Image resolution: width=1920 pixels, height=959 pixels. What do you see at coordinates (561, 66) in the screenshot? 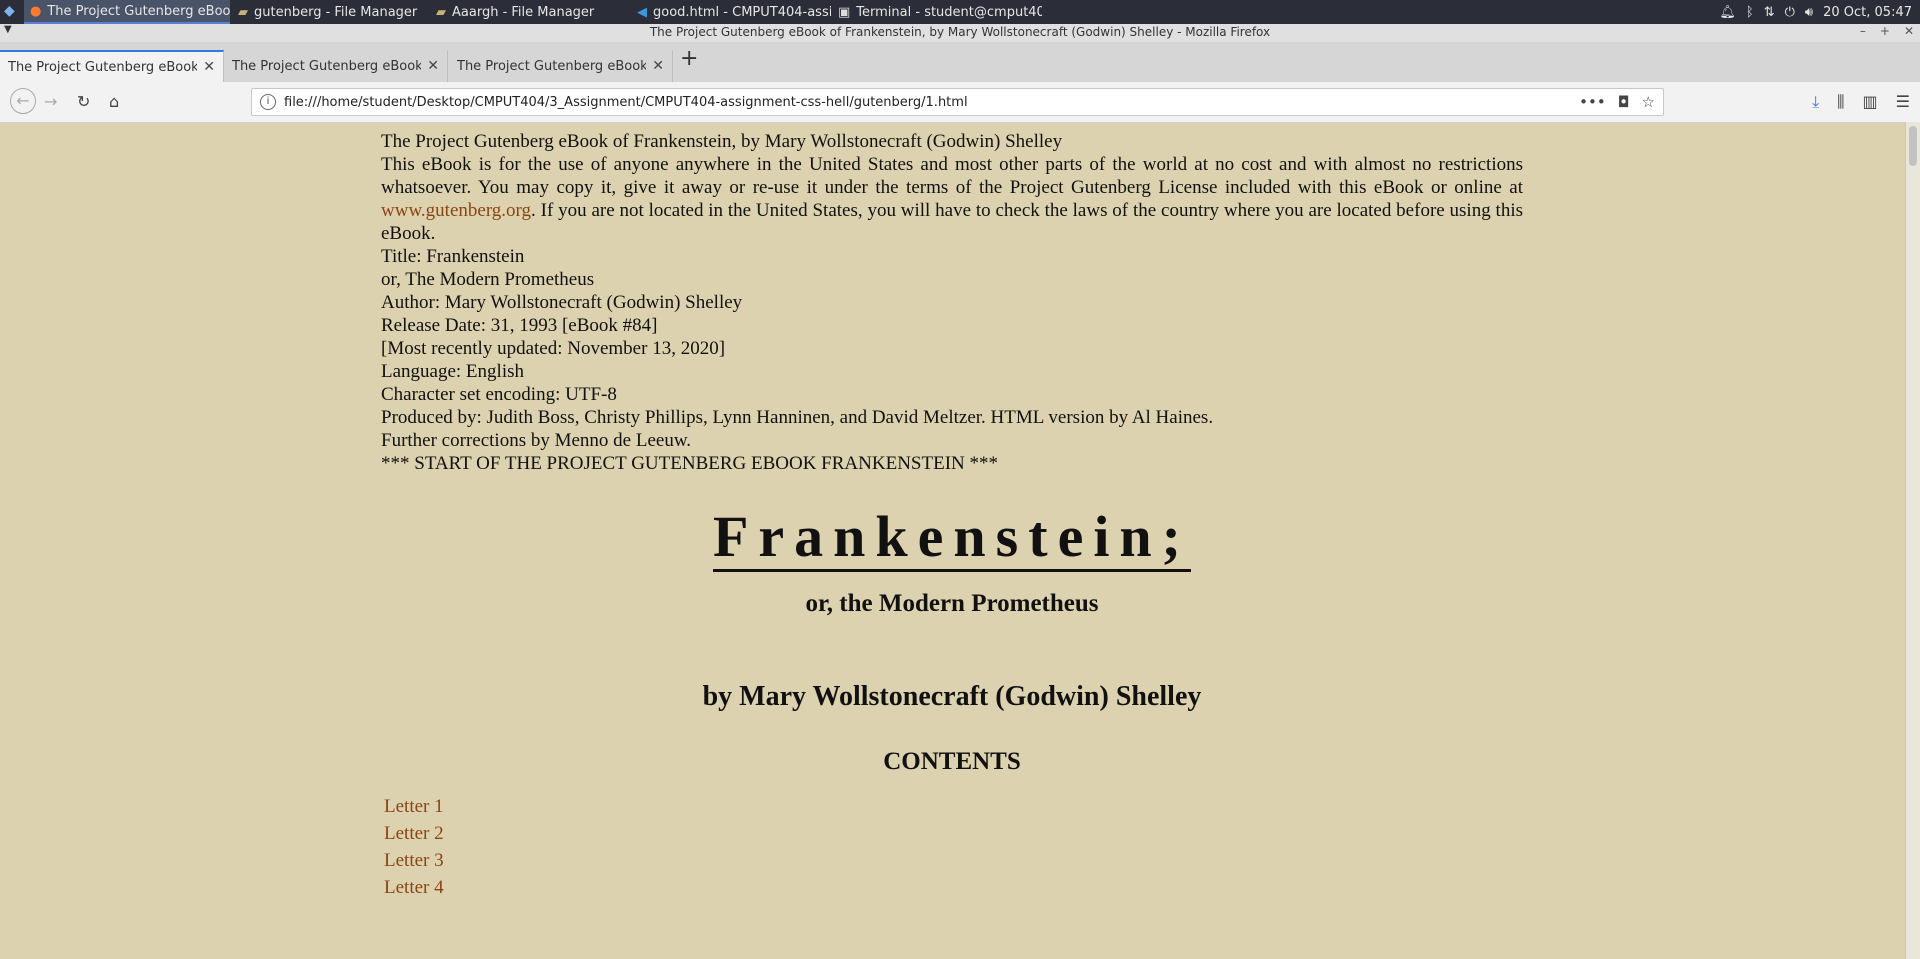
I see `tab-3: The Project Gutenberg eBook of T ✕` at bounding box center [561, 66].